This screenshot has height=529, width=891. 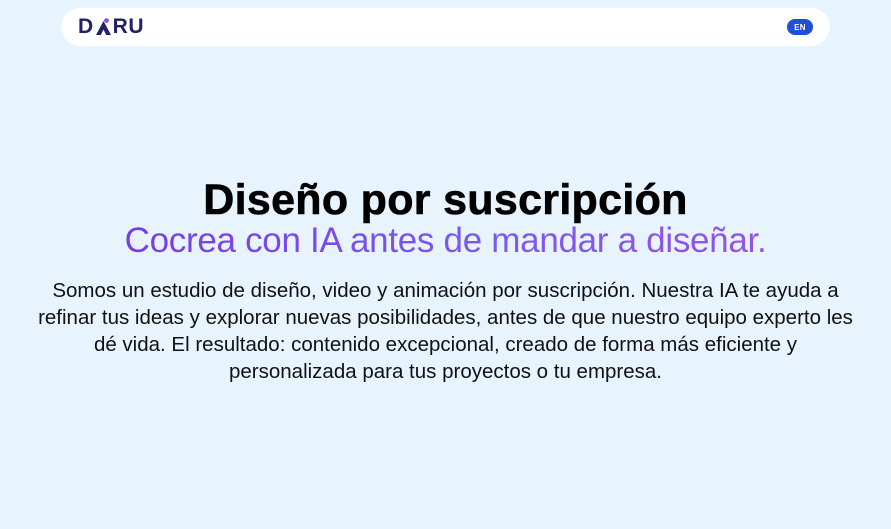 I want to click on logo-letter-d: D, so click(x=86, y=26).